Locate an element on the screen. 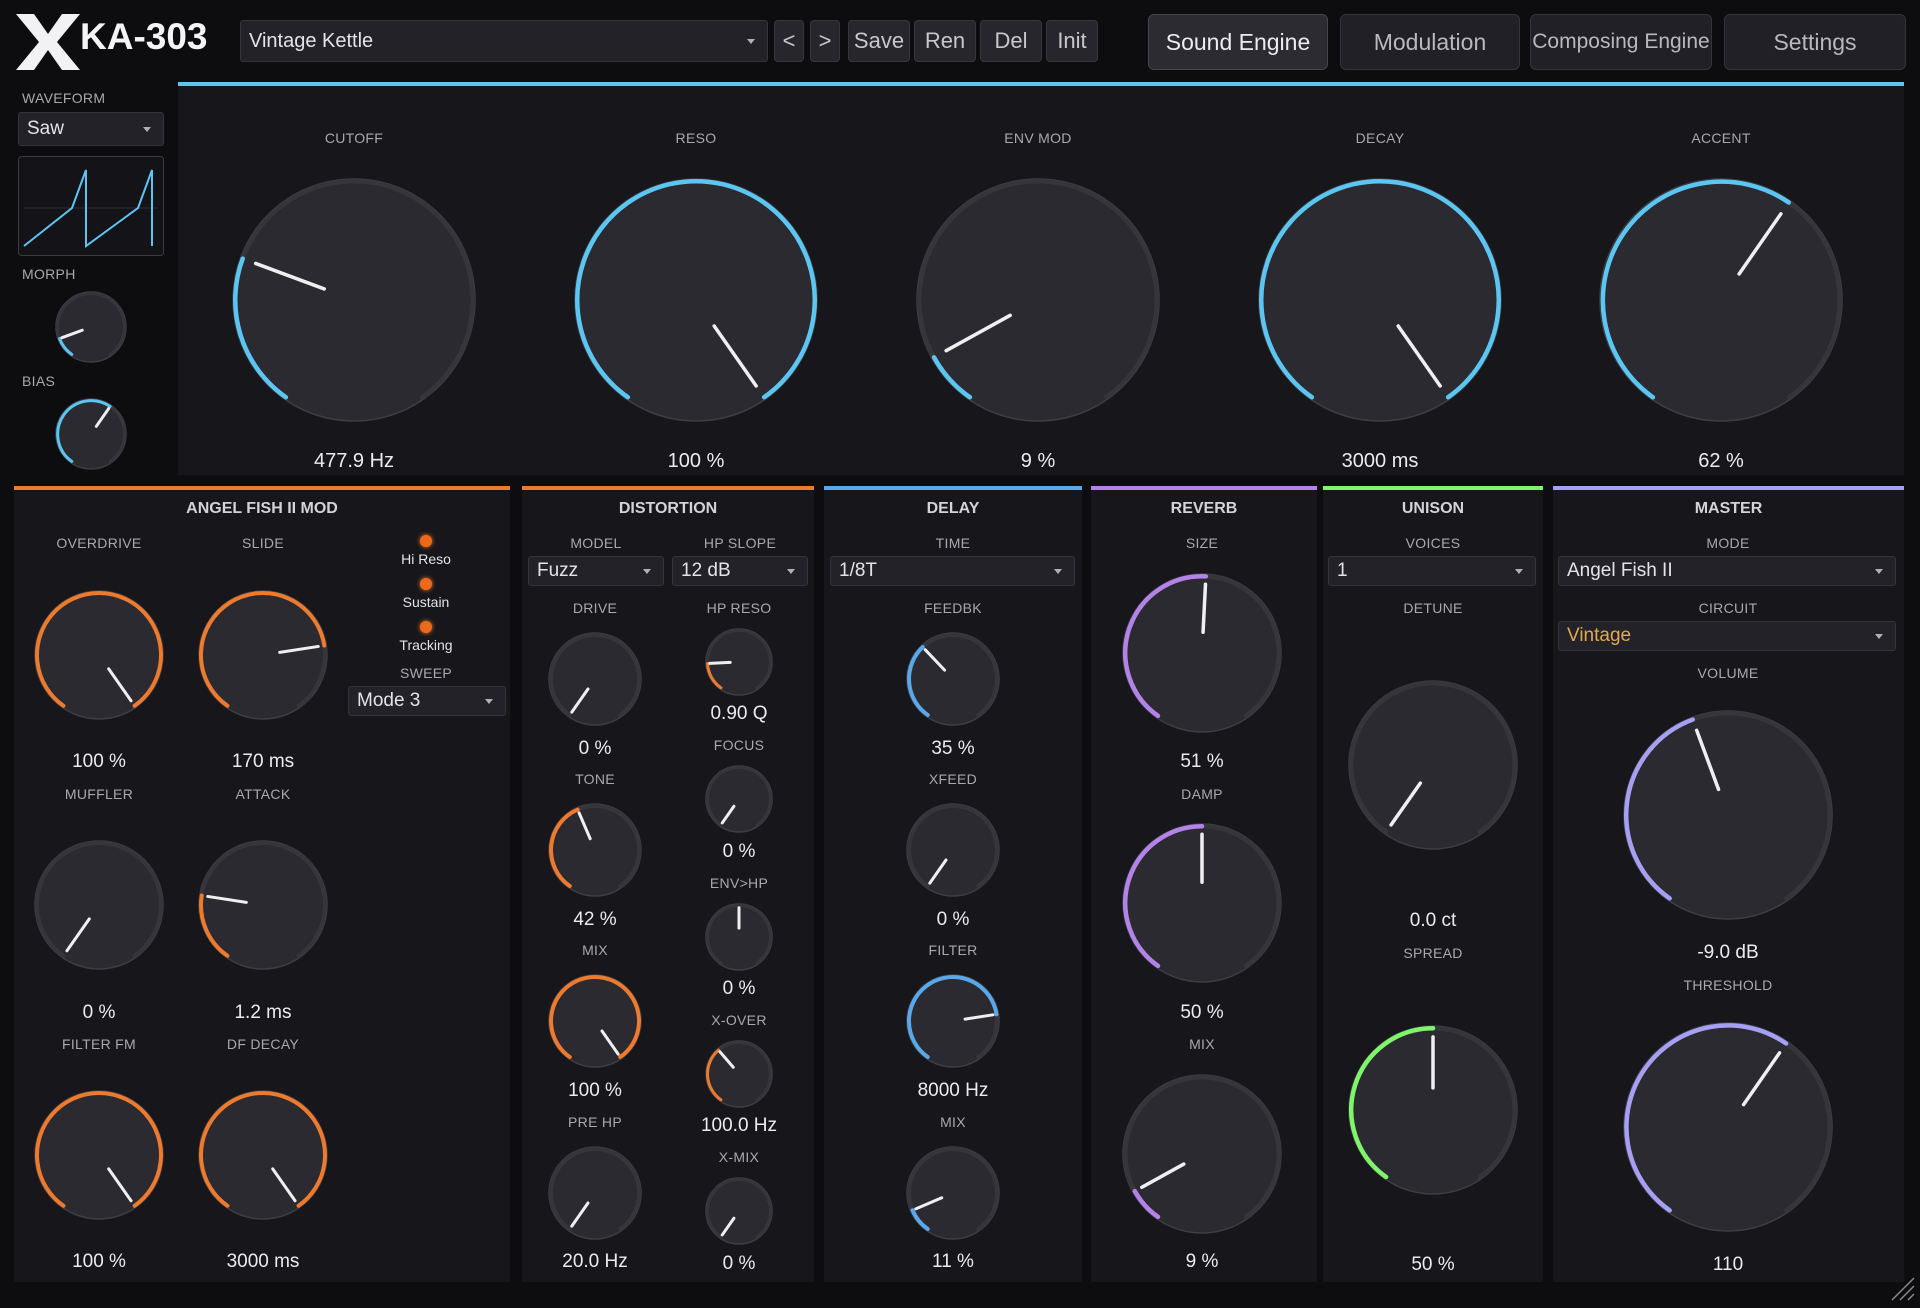 Image resolution: width=1920 pixels, height=1308 pixels. spread-knob is located at coordinates (1433, 1110).